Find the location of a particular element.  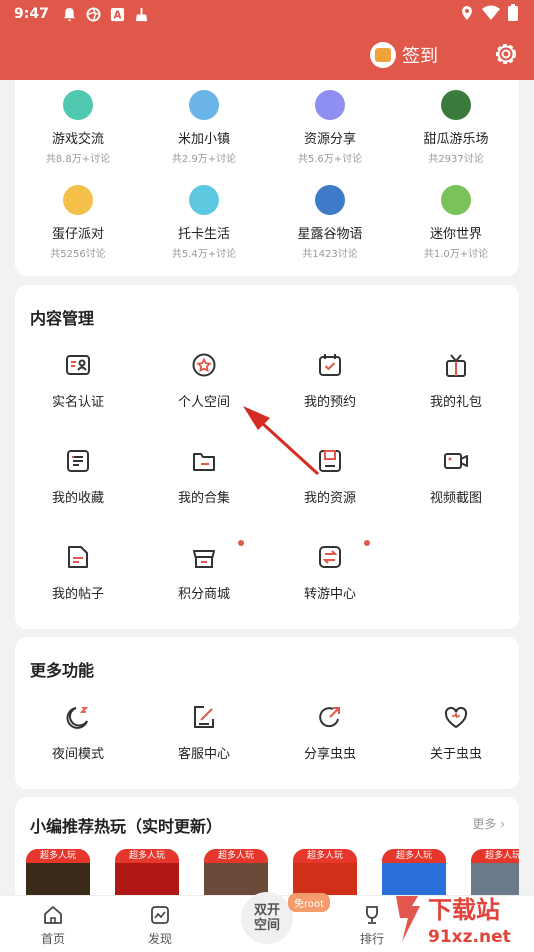

points-store-item: 积分商城 is located at coordinates (204, 571).